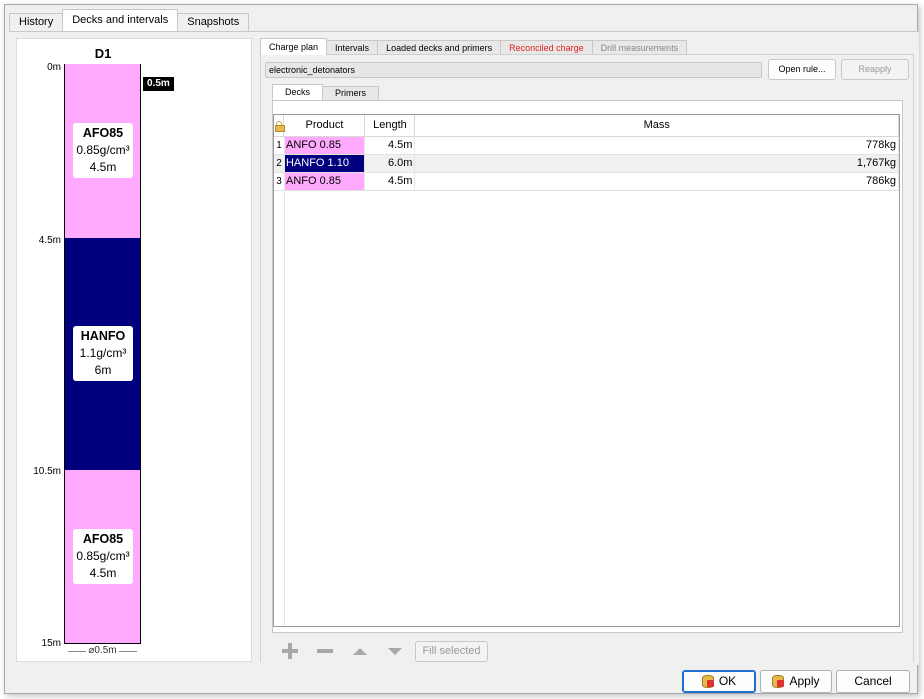  What do you see at coordinates (158, 84) in the screenshot?
I see `collar-badge: 0.5m` at bounding box center [158, 84].